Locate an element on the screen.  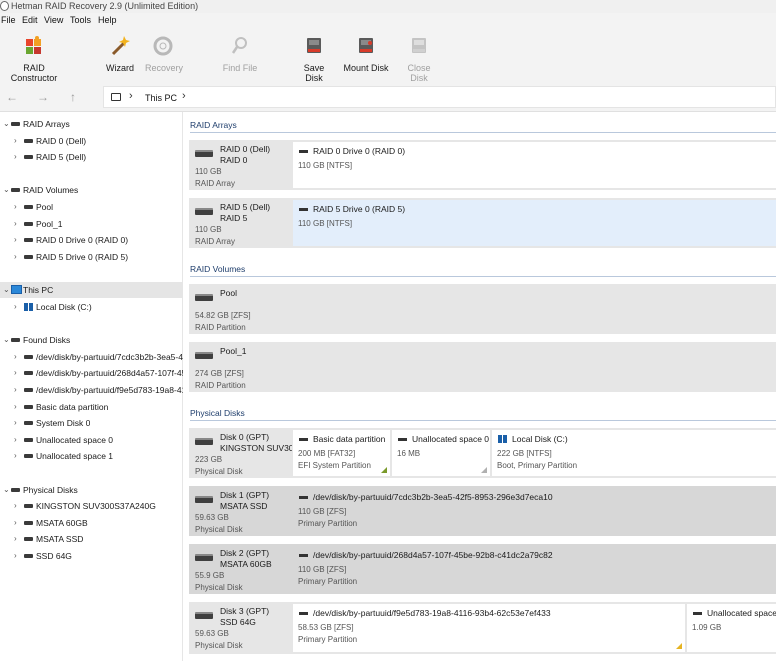
tree-item: › Local Disk (C:) is located at coordinates (91, 307).